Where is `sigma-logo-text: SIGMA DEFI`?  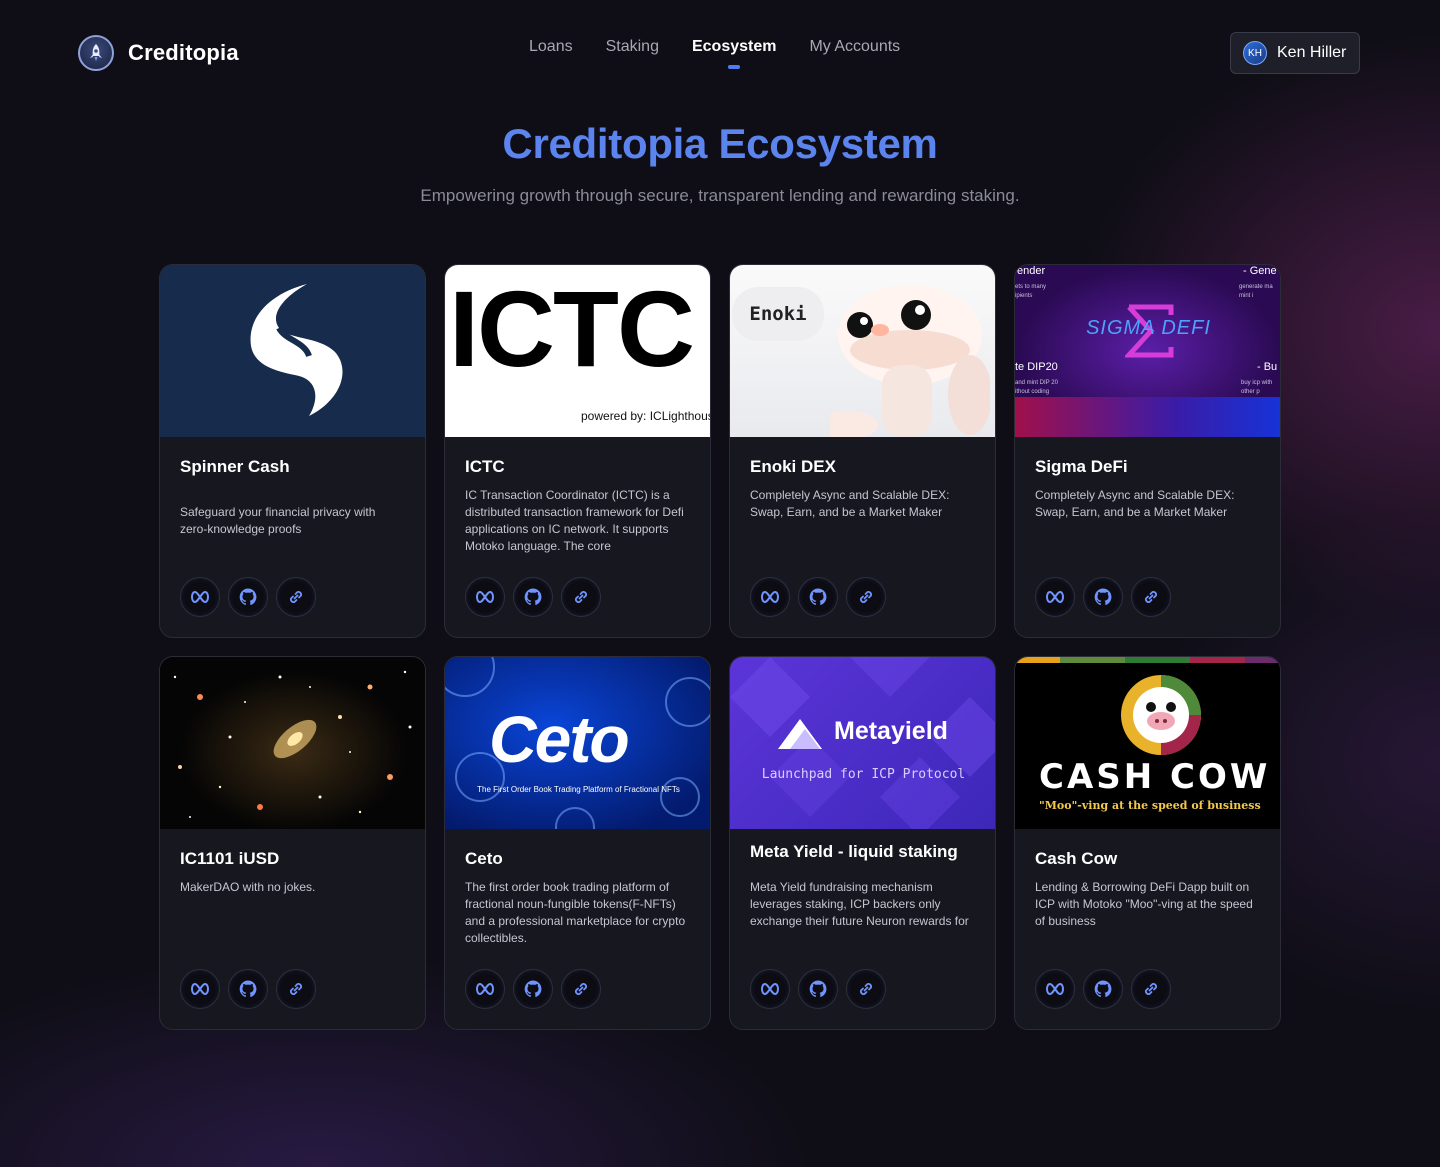
sigma-logo-text: SIGMA DEFI is located at coordinates (1148, 328).